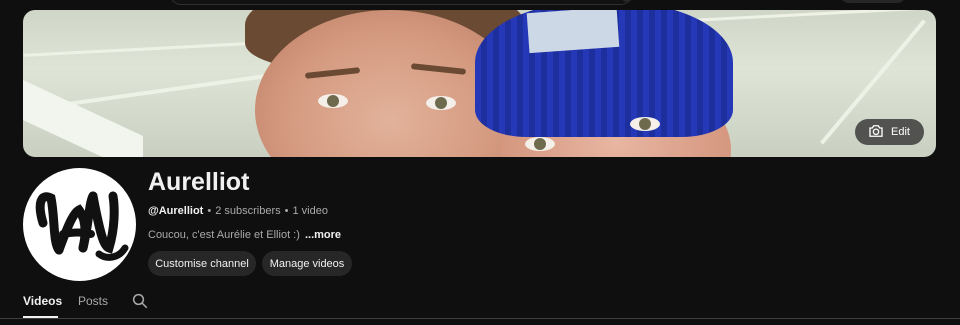 Image resolution: width=960 pixels, height=325 pixels. I want to click on subscriber-count: 2 subscribers, so click(248, 211).